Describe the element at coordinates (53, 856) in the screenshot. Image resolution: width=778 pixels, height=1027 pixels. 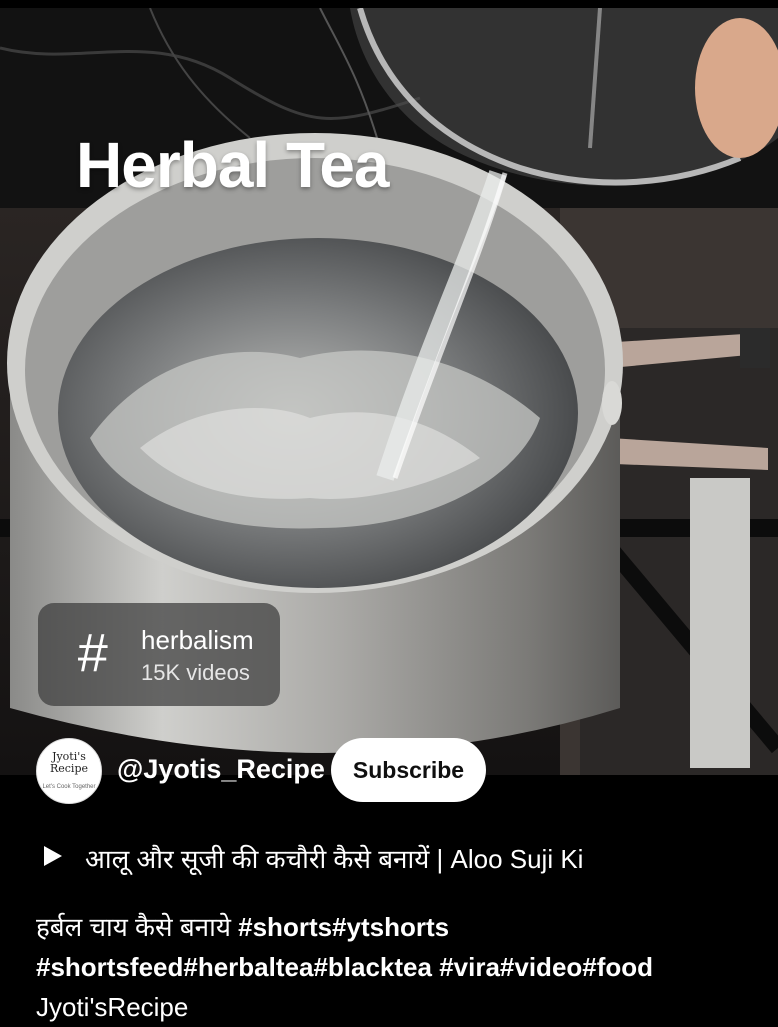
I see `play-icon` at that location.